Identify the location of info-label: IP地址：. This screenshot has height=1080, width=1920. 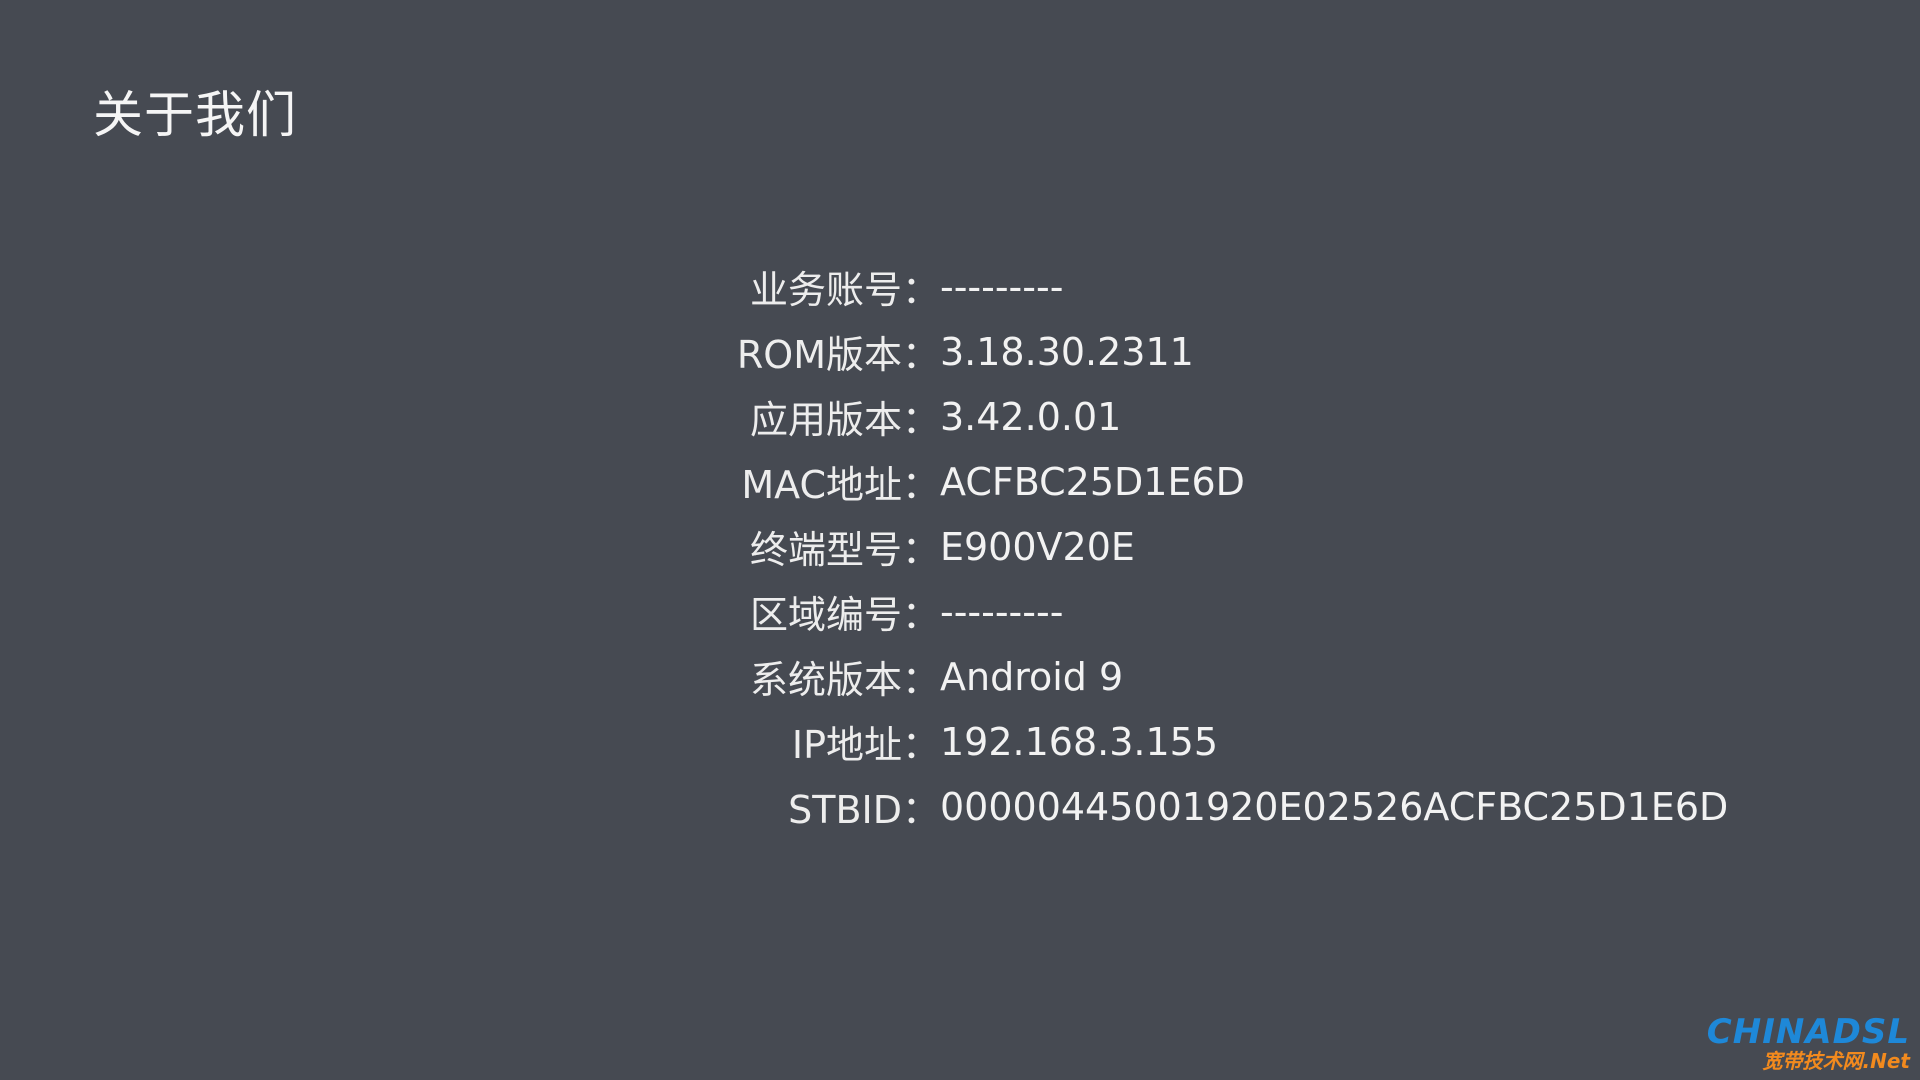
(865, 745).